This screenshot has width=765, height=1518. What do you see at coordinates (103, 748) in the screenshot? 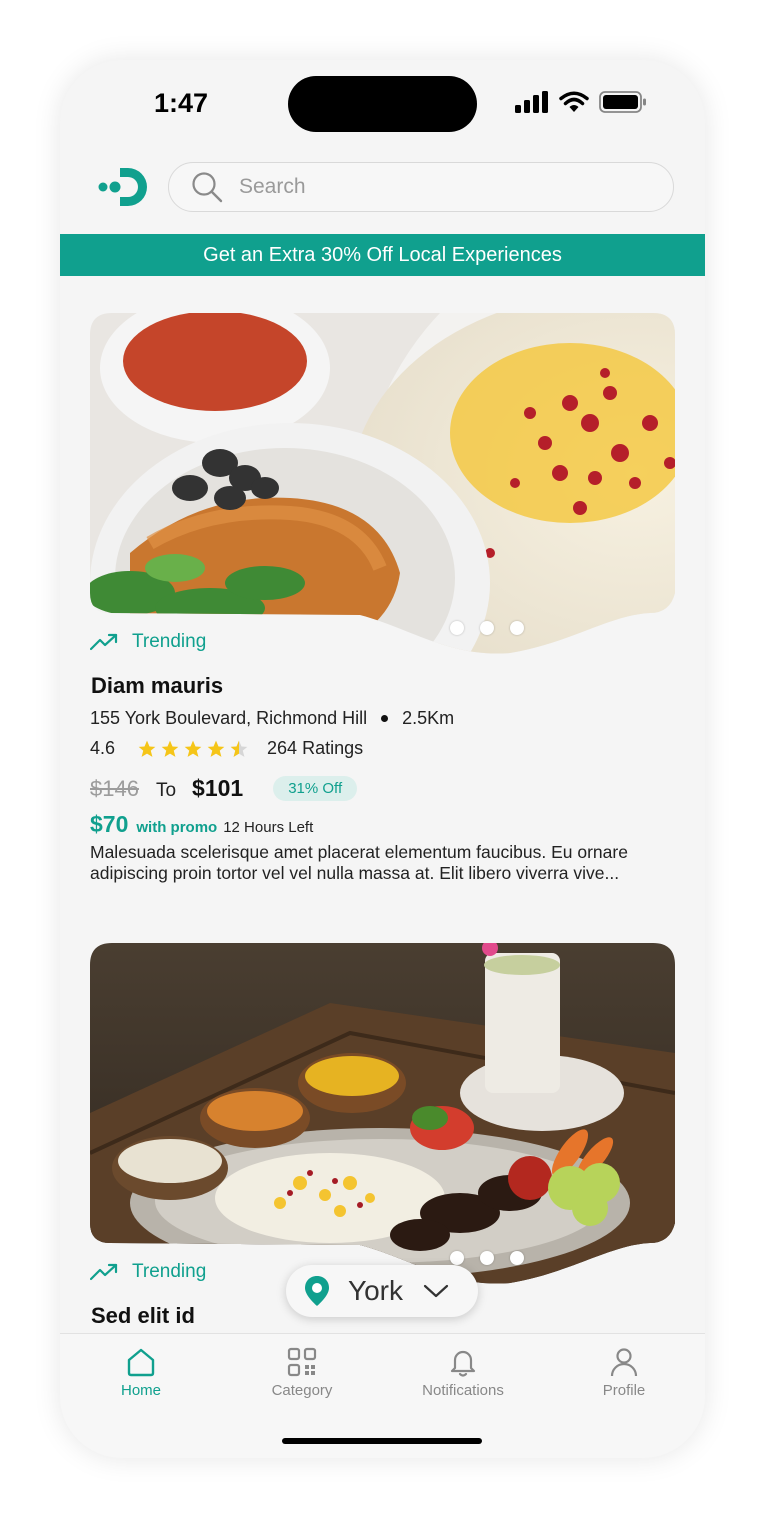
I see `rating-value: 4.6` at bounding box center [103, 748].